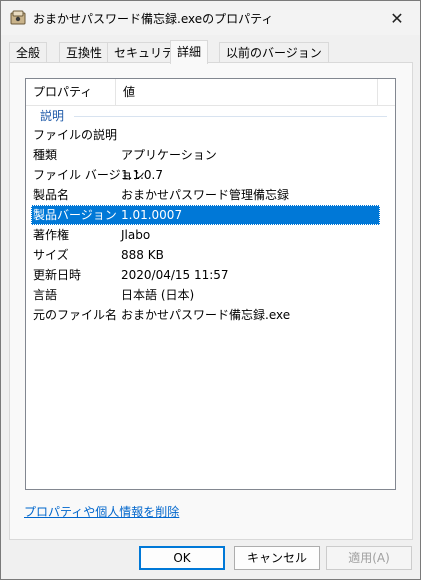  What do you see at coordinates (18, 18) in the screenshot?
I see `app-icon` at bounding box center [18, 18].